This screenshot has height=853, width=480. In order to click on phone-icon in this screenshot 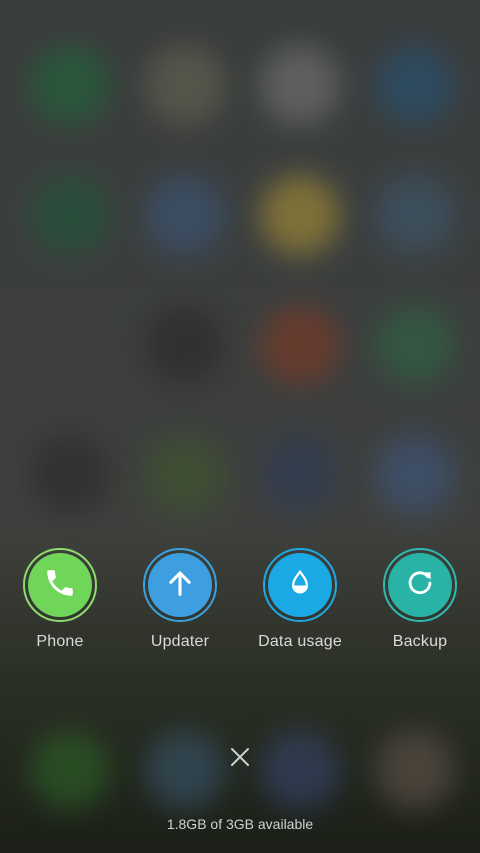, I will do `click(60, 585)`.